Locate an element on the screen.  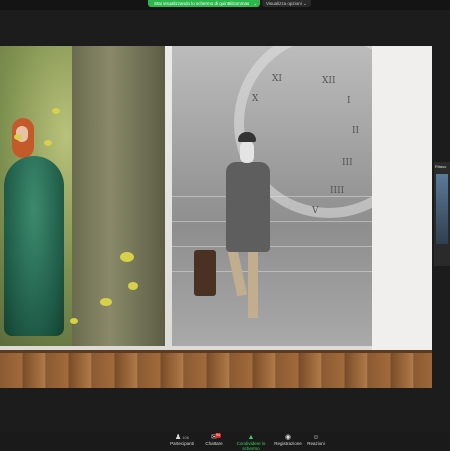
view-options-button: Visualizza opzioni ⌄ is located at coordinates (286, 3).